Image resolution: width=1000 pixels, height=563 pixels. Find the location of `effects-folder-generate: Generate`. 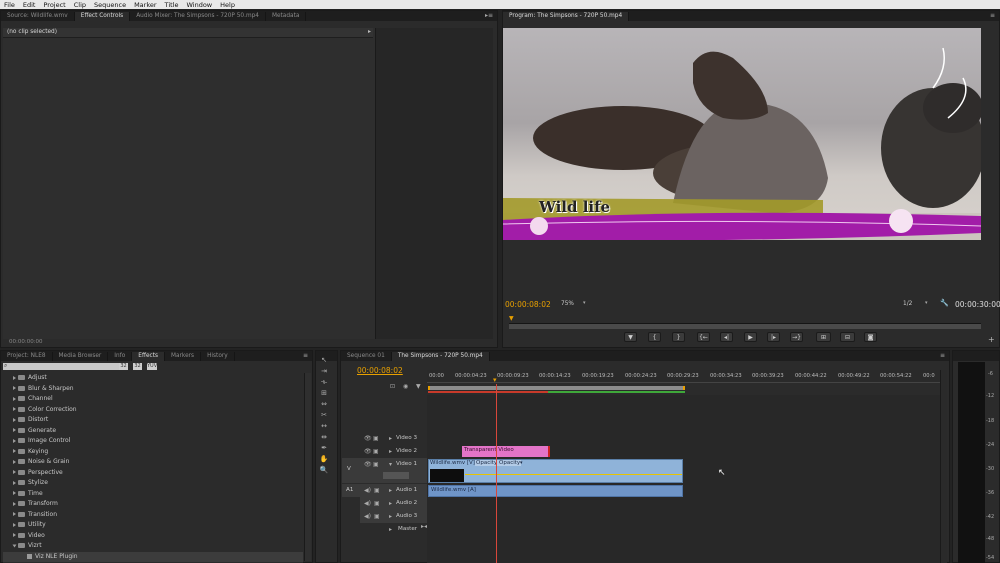

effects-folder-generate: Generate is located at coordinates (29, 431).